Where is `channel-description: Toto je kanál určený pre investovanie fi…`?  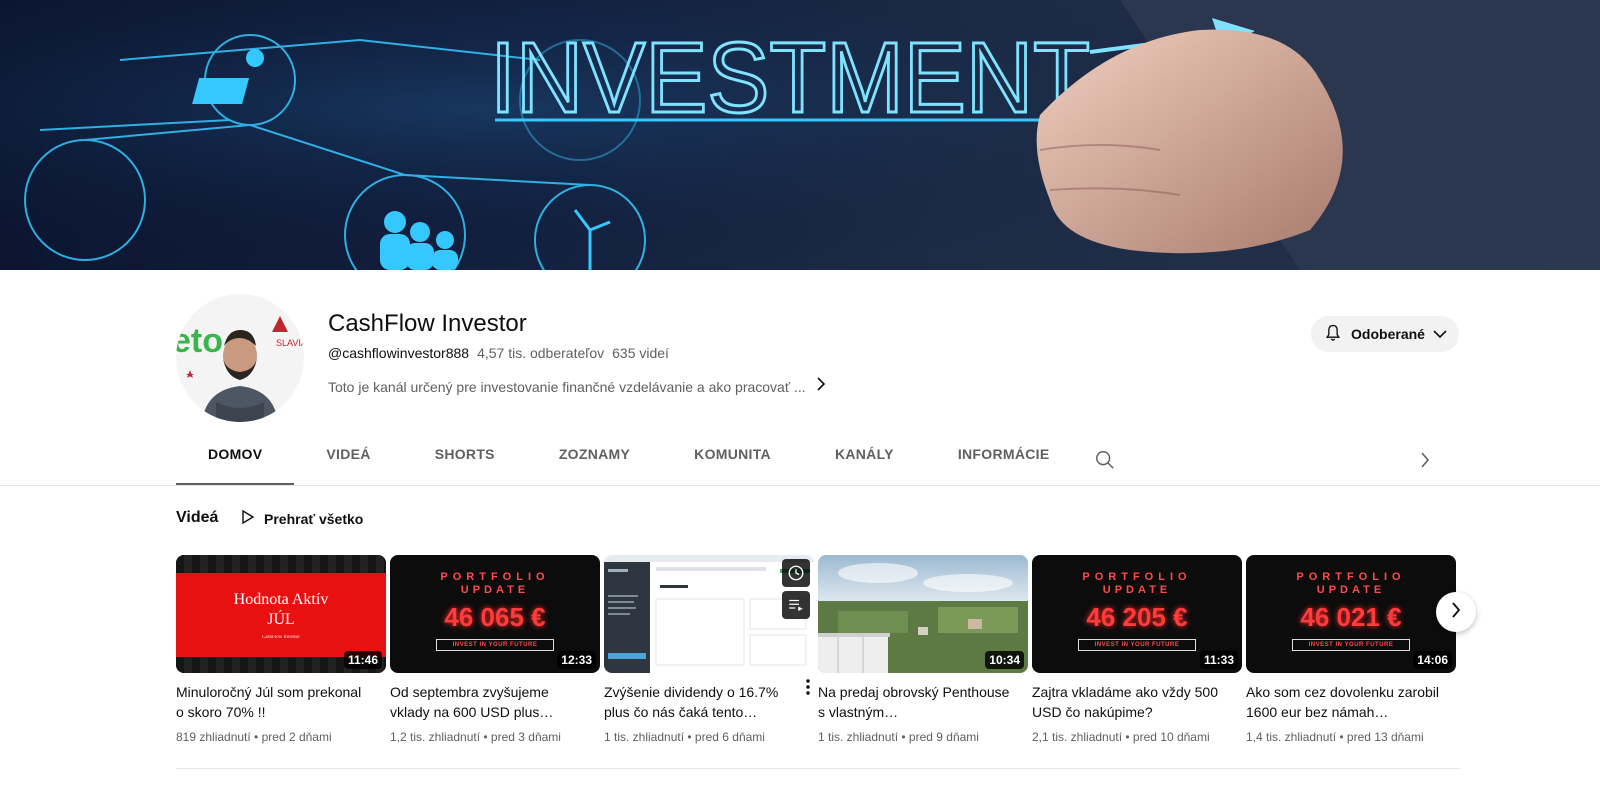
channel-description: Toto je kanál určený pre investovanie fi… is located at coordinates (577, 386).